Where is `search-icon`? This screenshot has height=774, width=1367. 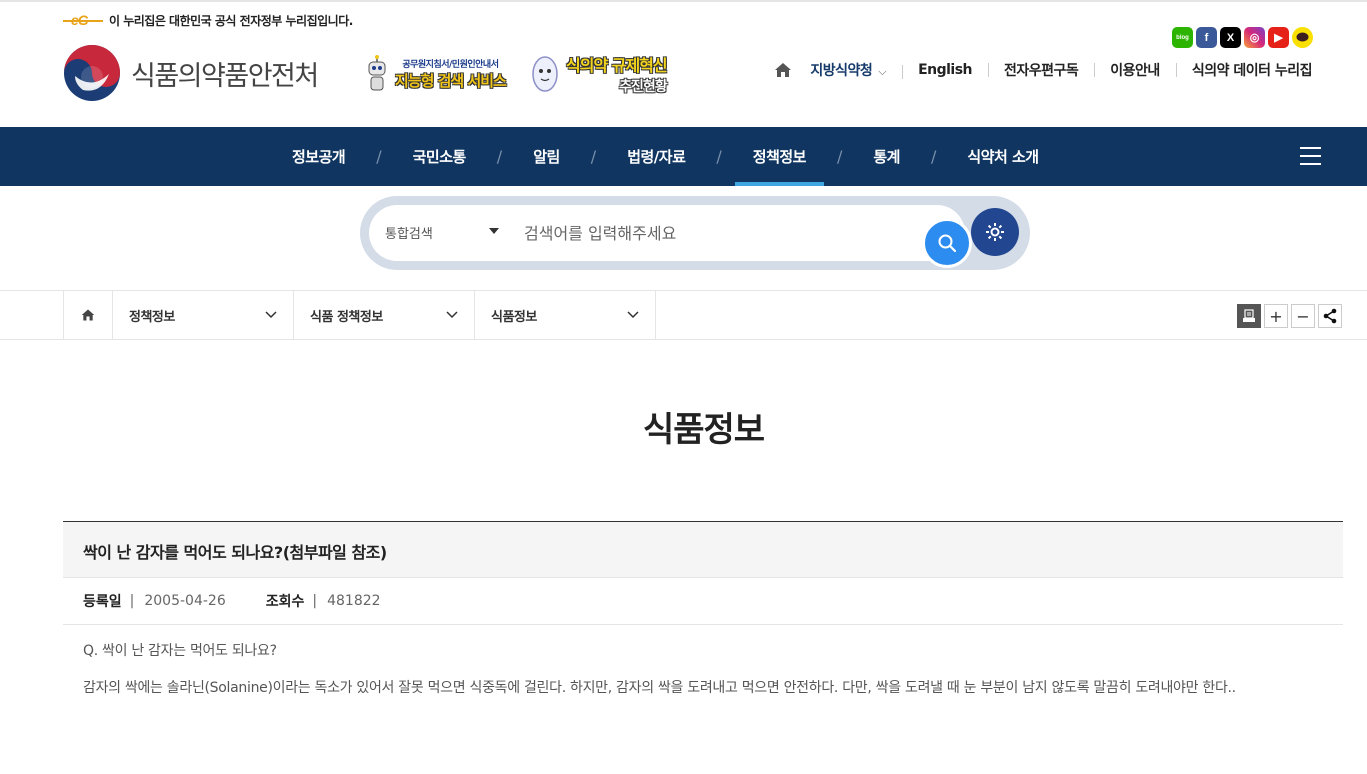
search-icon is located at coordinates (947, 243).